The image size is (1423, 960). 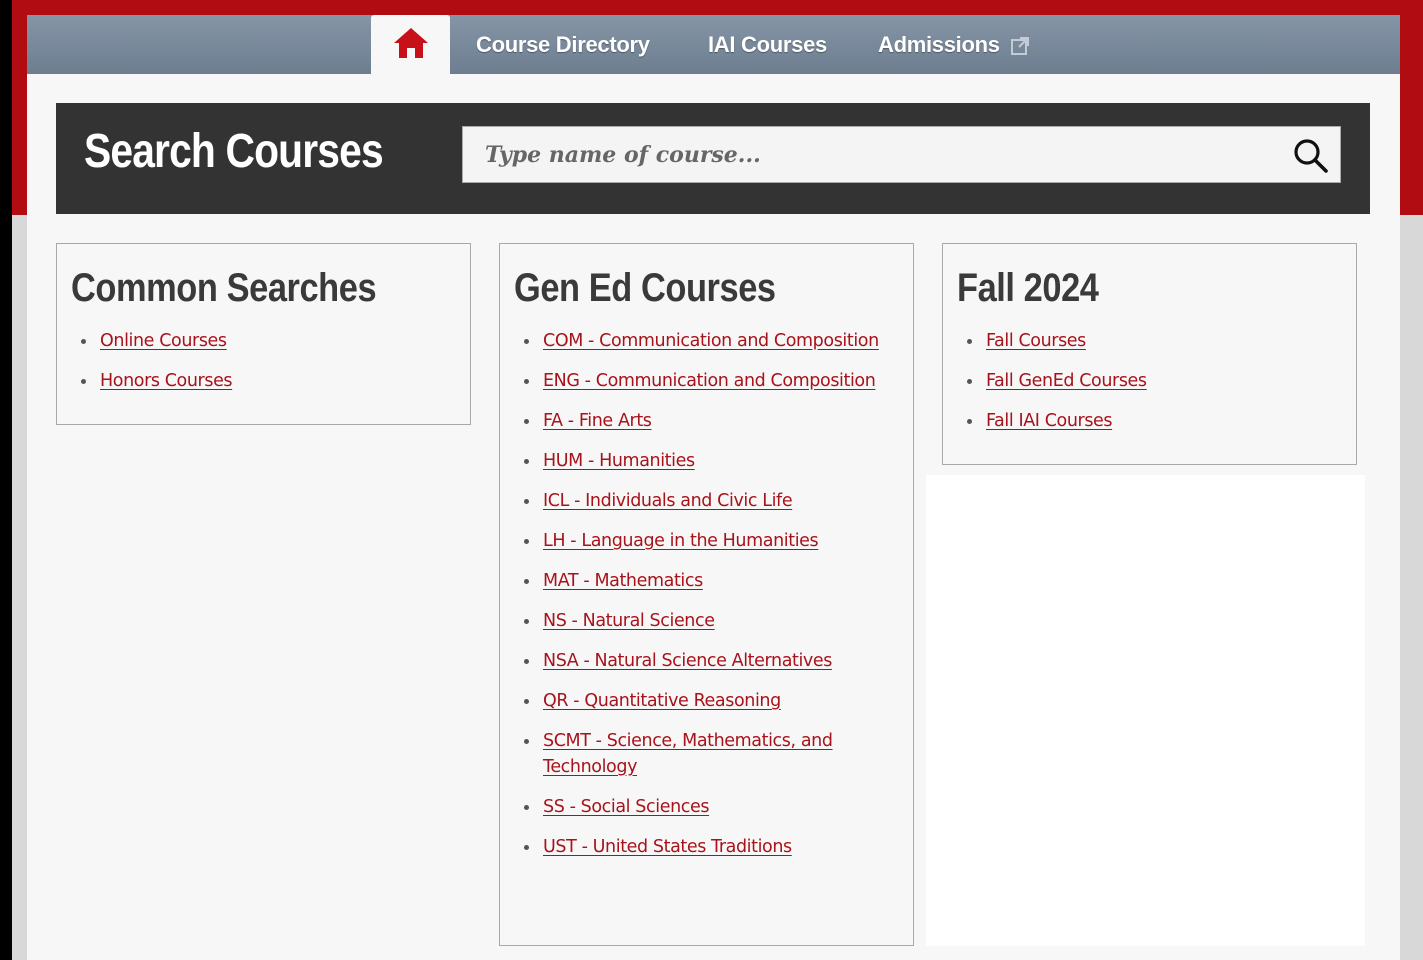 I want to click on link-ss: SS - Social Sciences, so click(x=626, y=807).